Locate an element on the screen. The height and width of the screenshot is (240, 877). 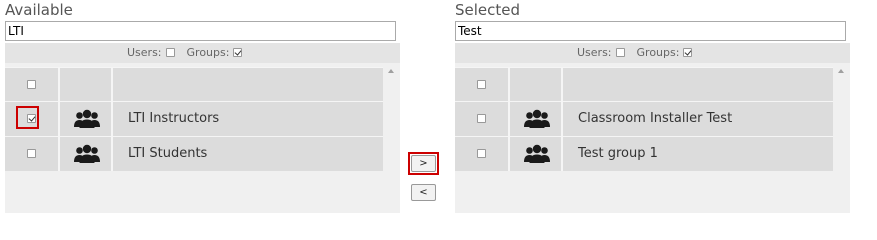
selected-scrollbar is located at coordinates (841, 138).